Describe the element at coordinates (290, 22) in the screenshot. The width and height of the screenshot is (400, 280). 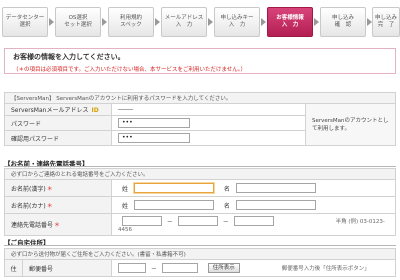
I see `step-customer-info: お客様情報 入 力` at that location.